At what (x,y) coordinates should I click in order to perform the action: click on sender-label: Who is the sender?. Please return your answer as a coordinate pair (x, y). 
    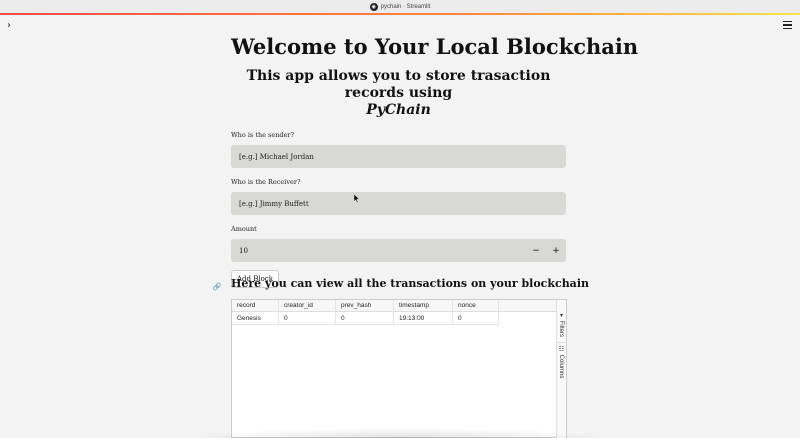
    Looking at the image, I should click on (263, 135).